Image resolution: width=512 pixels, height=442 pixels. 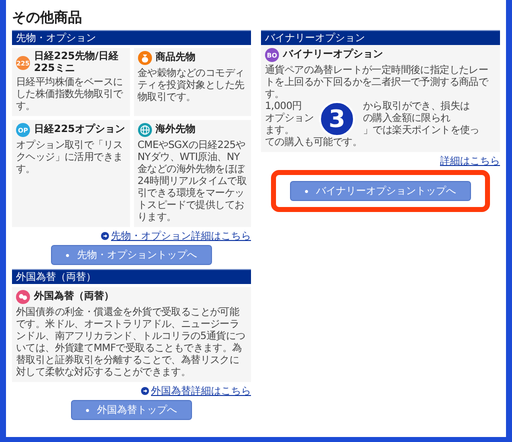 I want to click on card-description: 外国債券の利金・償還金を外貨で受取ることが可能です。米ドル、オーストラリアドル、ニュージーランドル、南アフリカランド、トルコリラの5通貨については、外貨建てMMFで受取ることもできます。為替取引と証券取引を分離することで、為替リスクに対して柔軟な対応することができます。, so click(x=131, y=343).